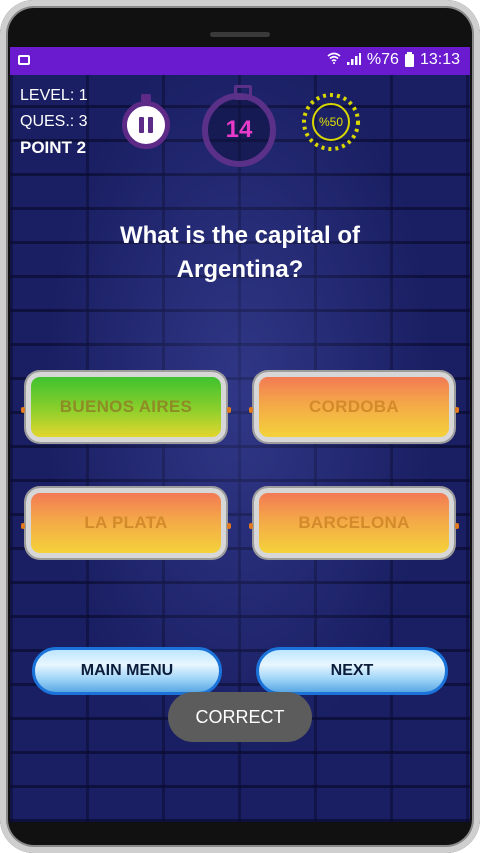  I want to click on stopwatch-icon, so click(243, 92).